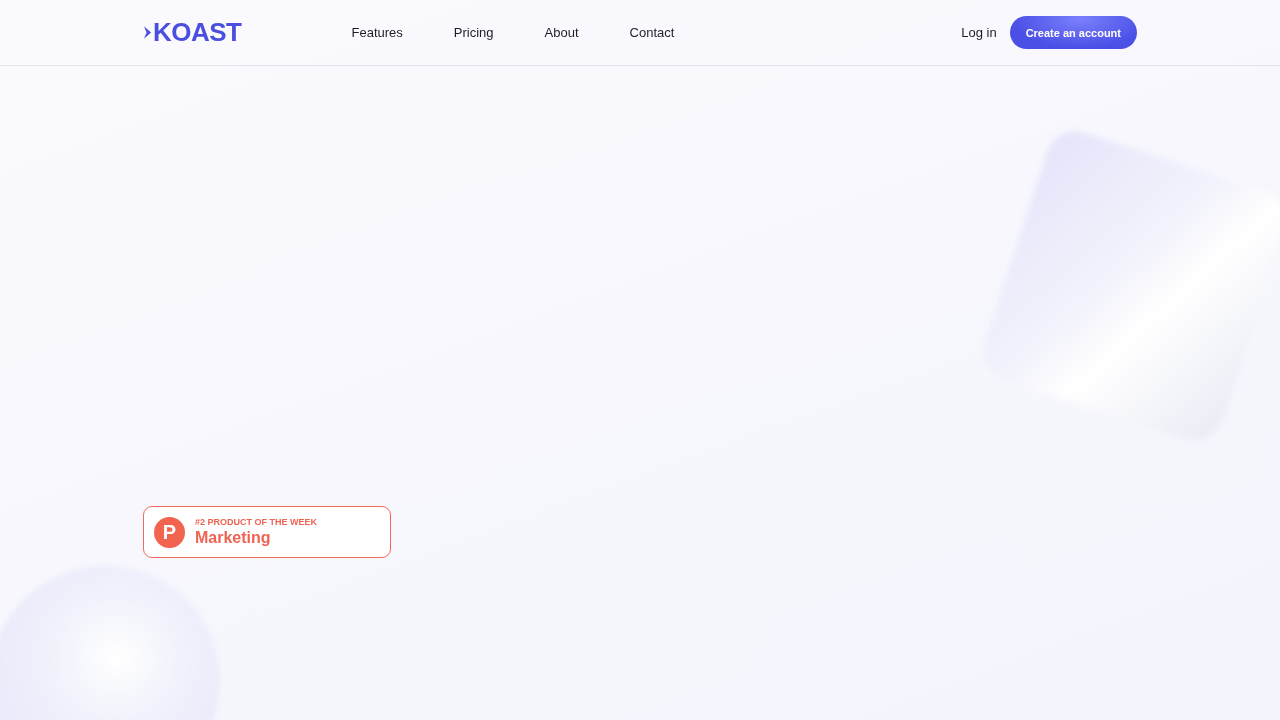 This screenshot has width=1280, height=720. Describe the element at coordinates (233, 538) in the screenshot. I see `badge-category: Marketing` at that location.